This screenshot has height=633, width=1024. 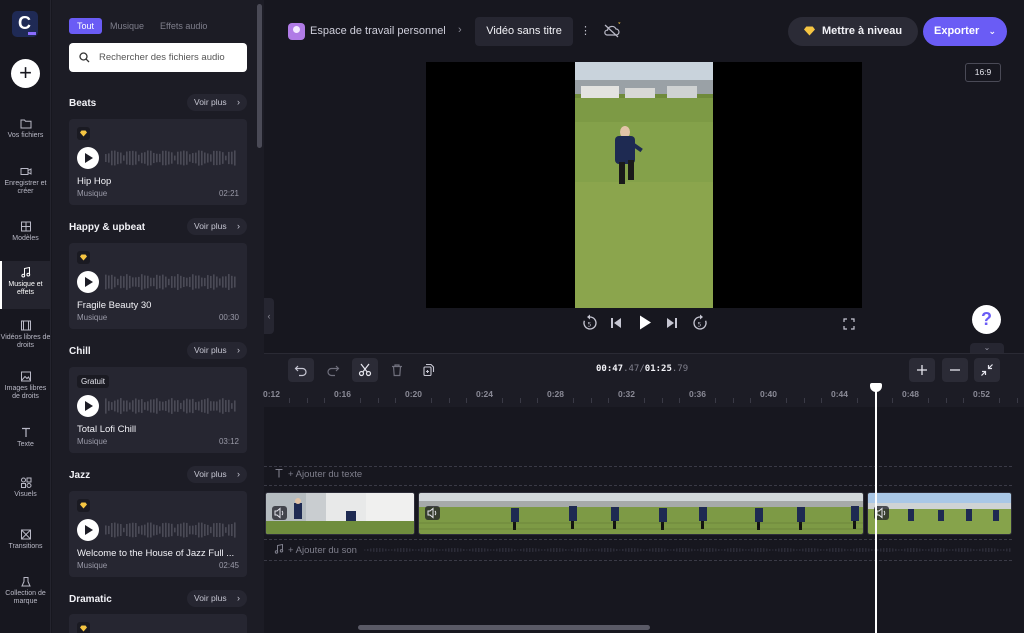 What do you see at coordinates (946, 400) in the screenshot?
I see `ruler-minor-tick` at bounding box center [946, 400].